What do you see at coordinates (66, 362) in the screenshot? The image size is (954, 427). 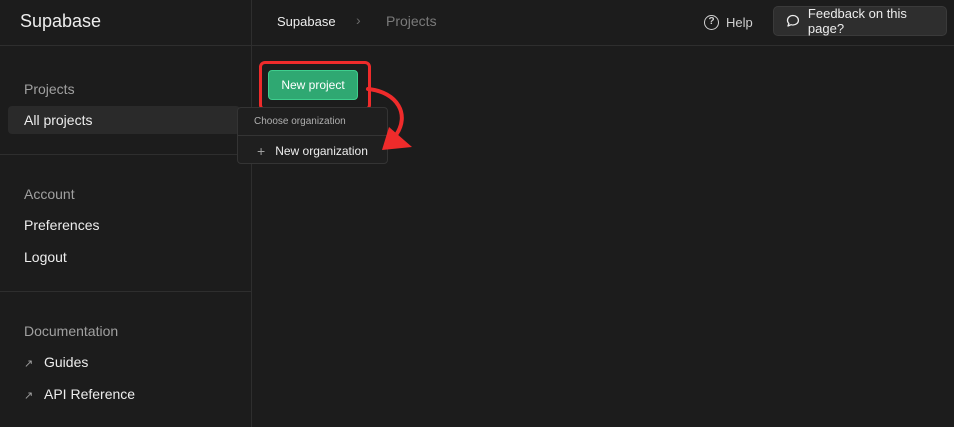 I see `sidebar-item-label: Guides` at bounding box center [66, 362].